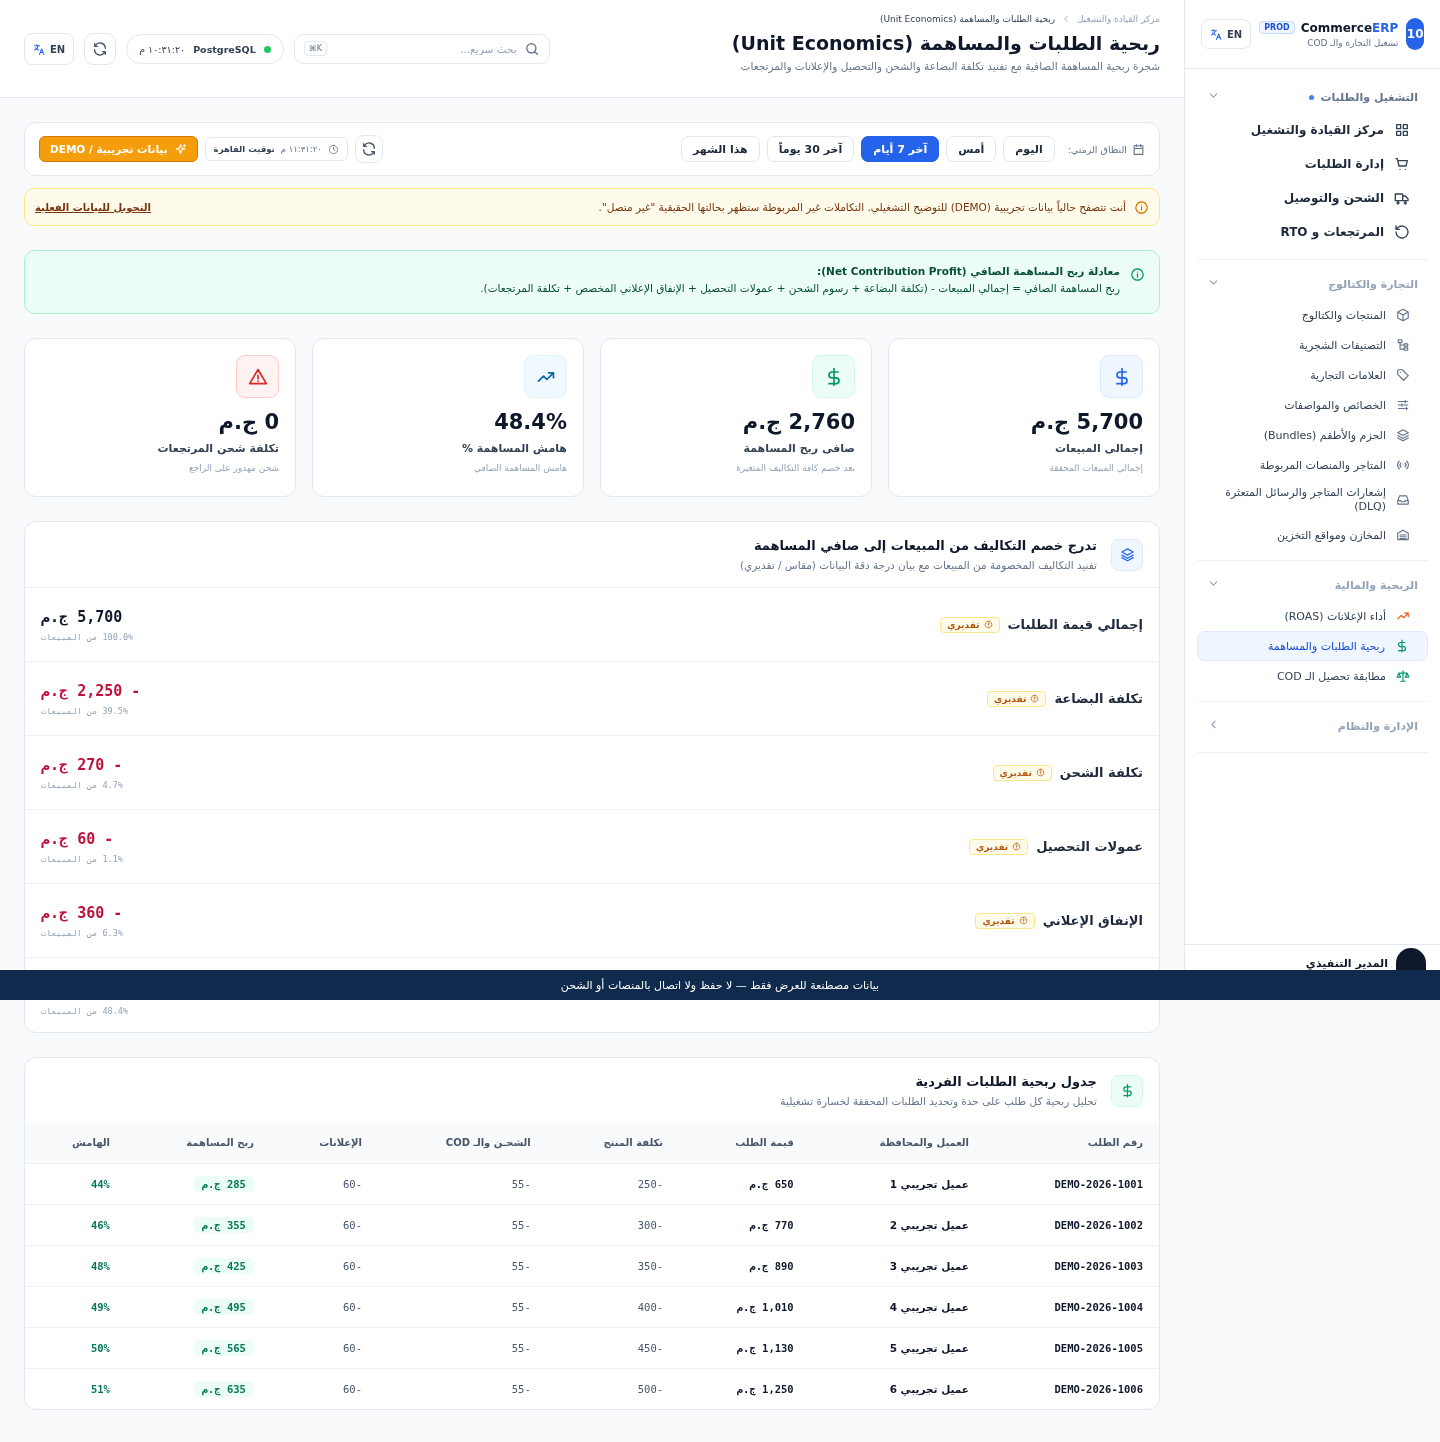  I want to click on sales-share: 39.5% من المبيعات, so click(84, 710).